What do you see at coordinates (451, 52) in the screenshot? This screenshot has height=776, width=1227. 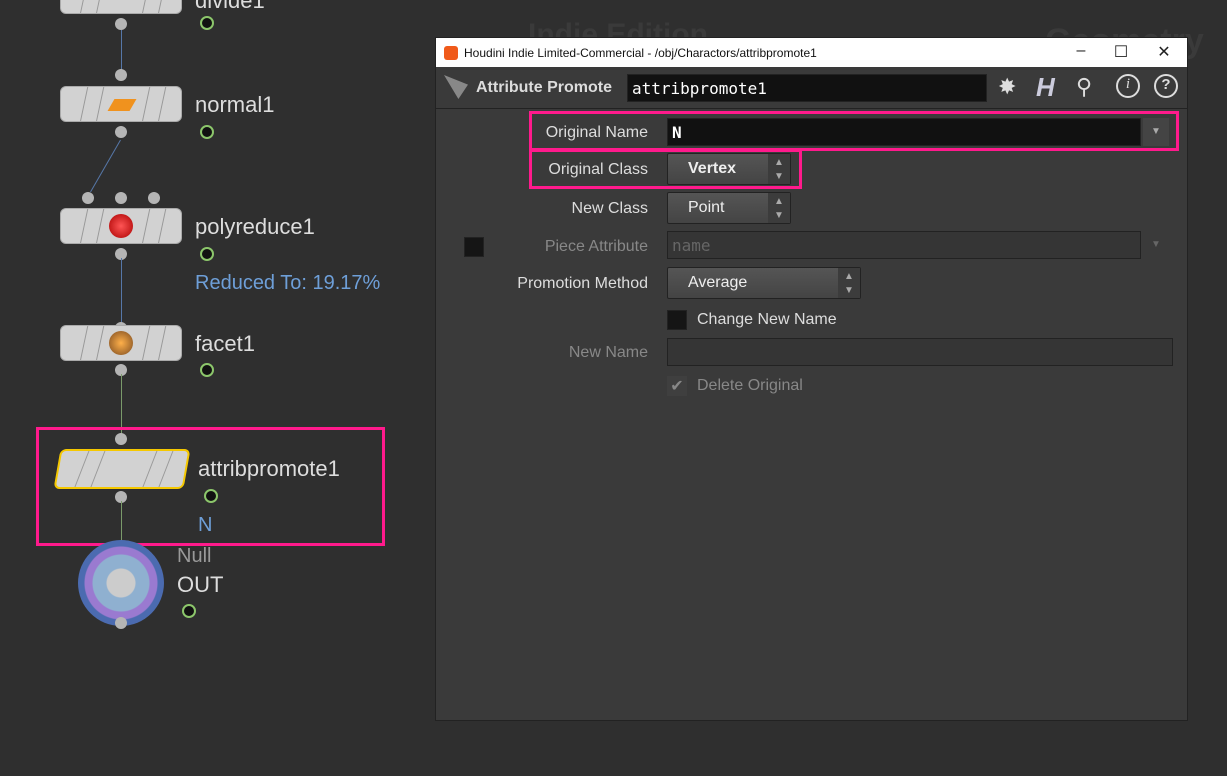 I see `houdini-logo-icon` at bounding box center [451, 52].